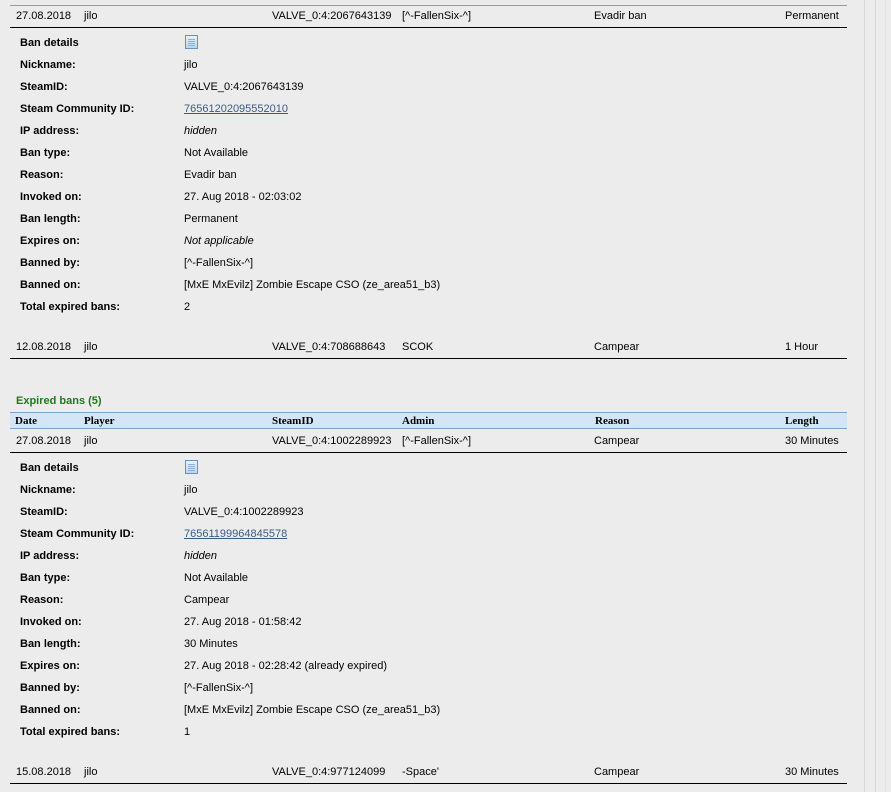 Image resolution: width=891 pixels, height=792 pixels. I want to click on invoked-value: 27. Aug 2018 - 01:58:42, so click(243, 622).